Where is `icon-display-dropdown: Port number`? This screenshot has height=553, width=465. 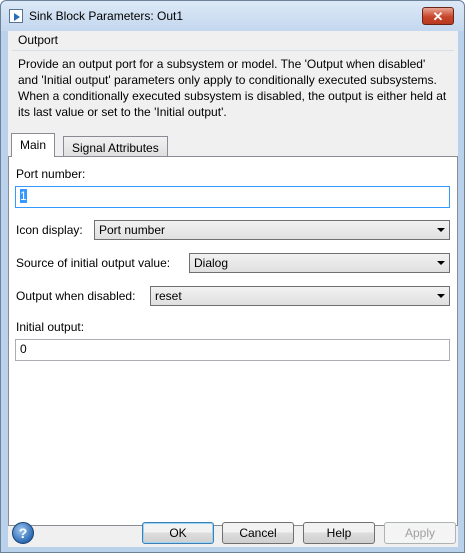
icon-display-dropdown: Port number is located at coordinates (272, 230).